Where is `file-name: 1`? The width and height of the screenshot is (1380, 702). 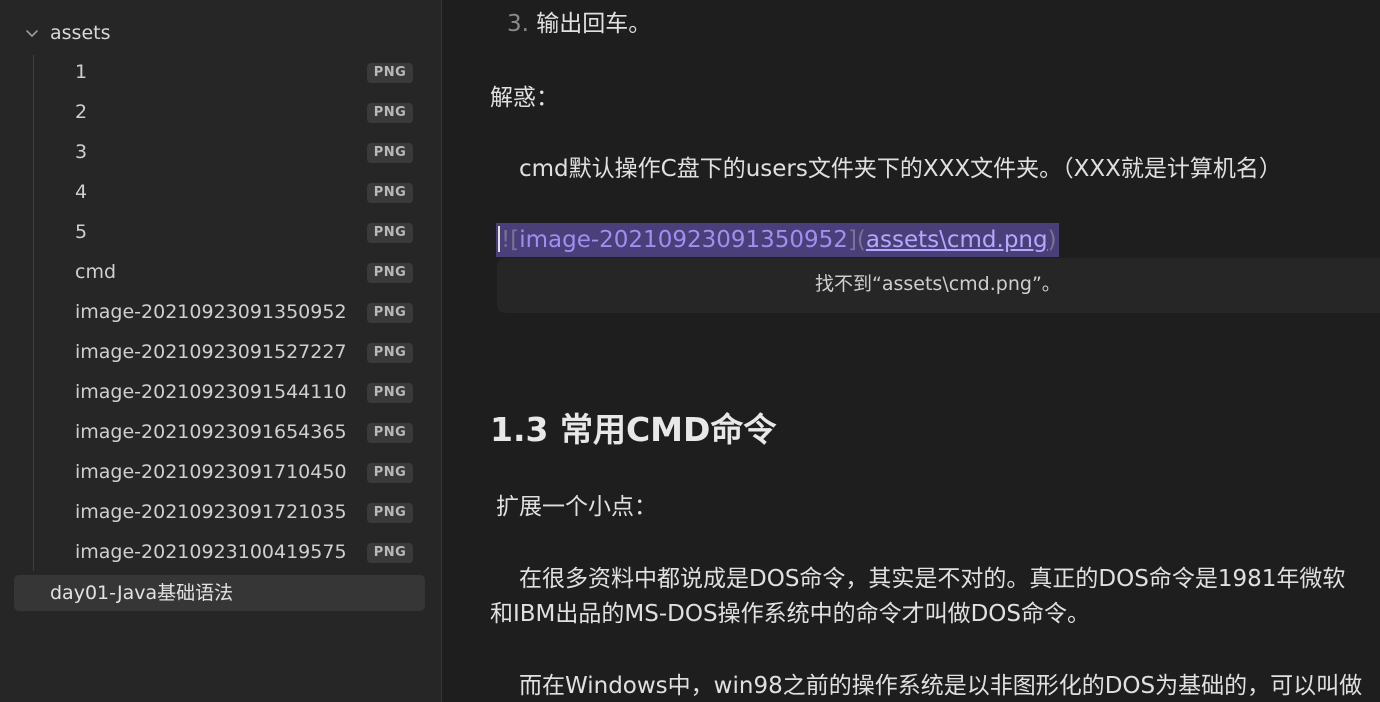 file-name: 1 is located at coordinates (81, 72).